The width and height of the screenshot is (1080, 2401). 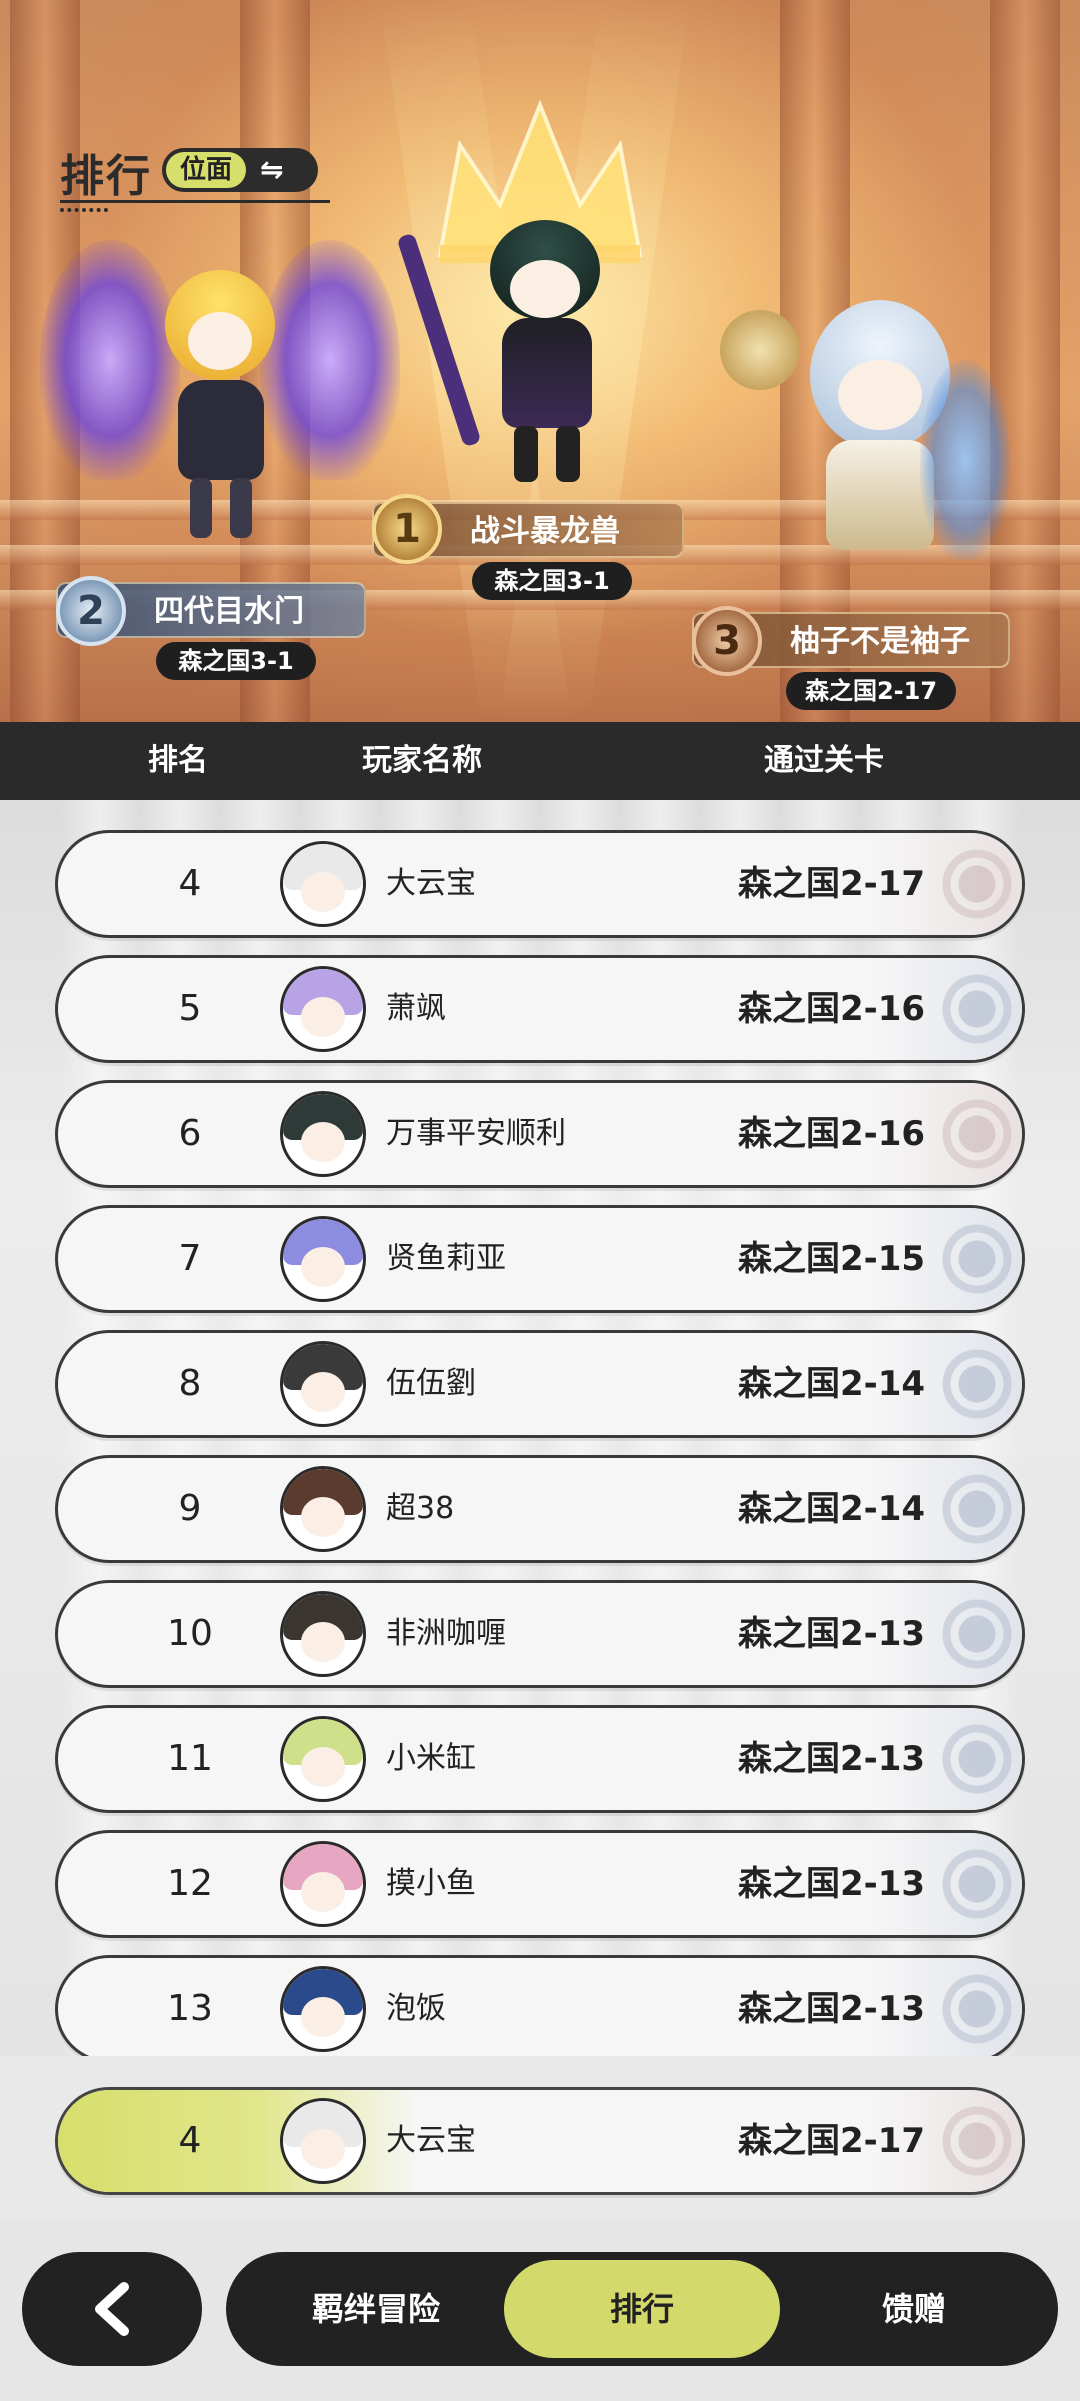 I want to click on row-rank: 9, so click(x=190, y=1508).